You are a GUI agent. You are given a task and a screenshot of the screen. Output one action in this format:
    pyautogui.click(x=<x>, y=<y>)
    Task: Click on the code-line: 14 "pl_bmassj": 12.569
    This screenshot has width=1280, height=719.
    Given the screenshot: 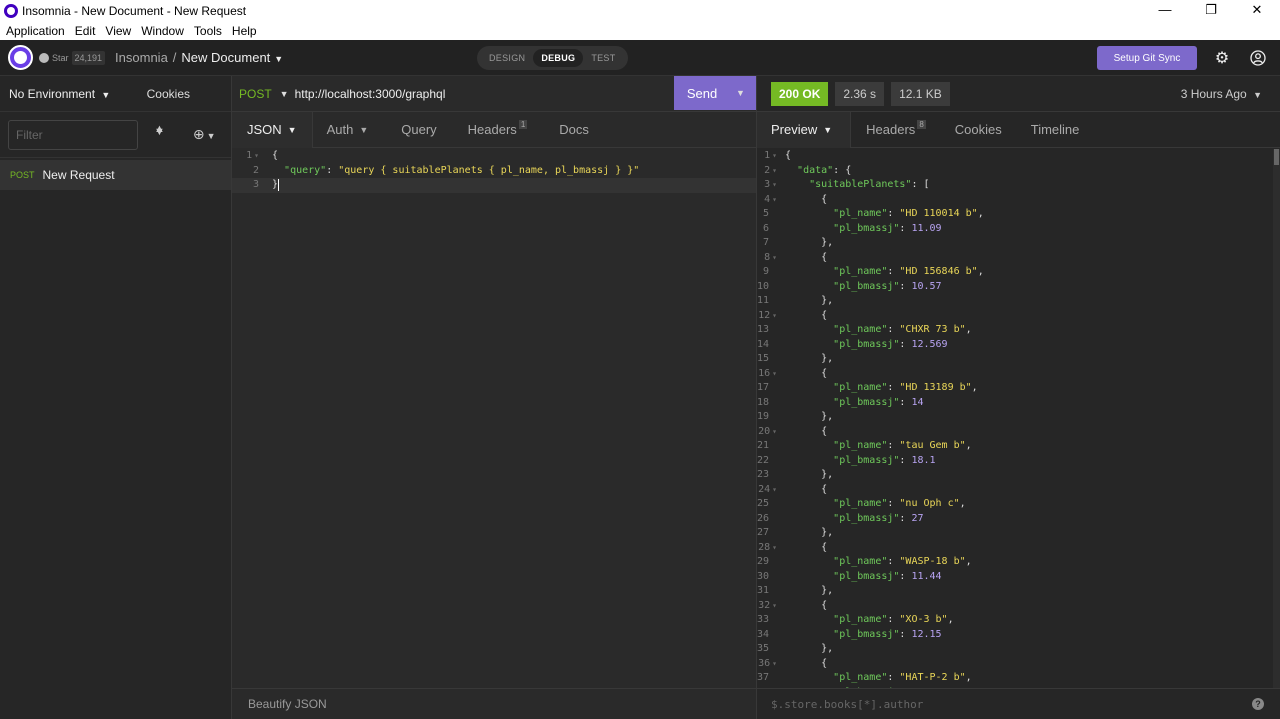 What is the action you would take?
    pyautogui.click(x=852, y=344)
    